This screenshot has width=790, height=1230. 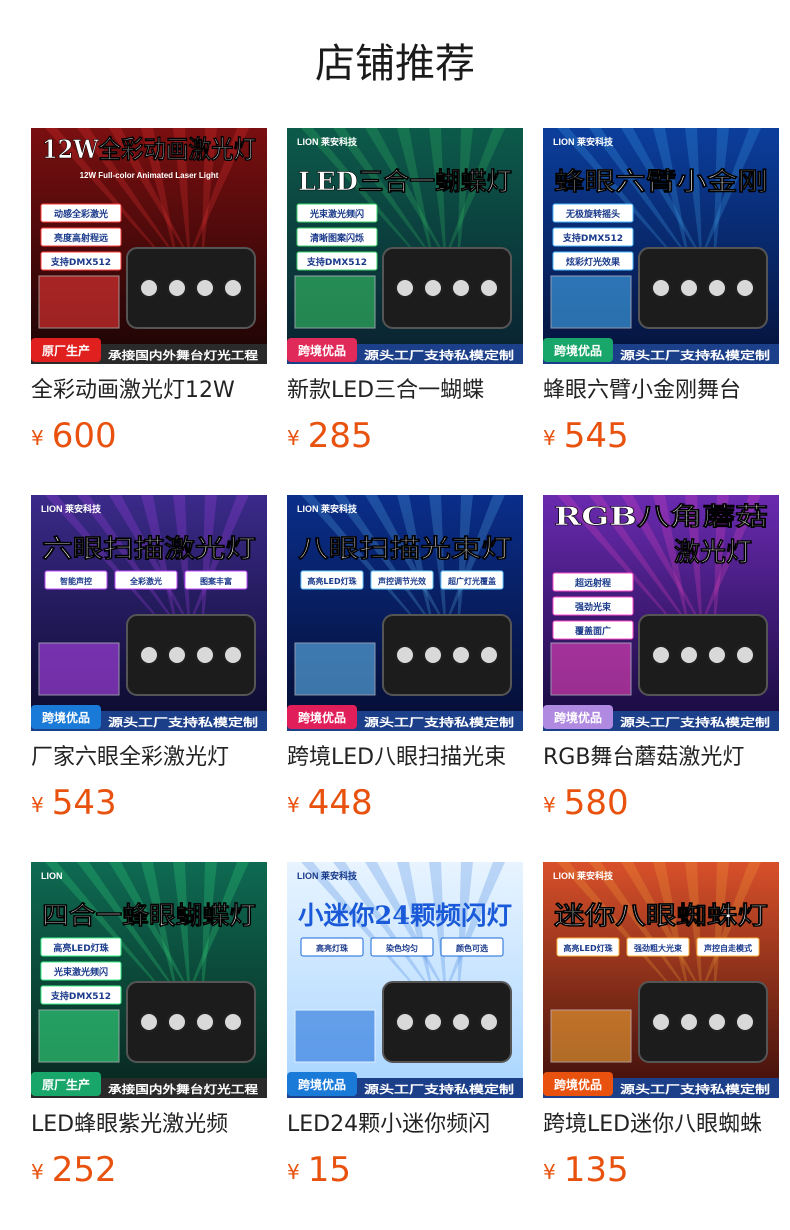 I want to click on product-image: RGB八角蘑菇 激光灯 超远射程 强劲光束 覆盖面广 跨境优品 源头工厂支持私模定制, so click(x=661, y=613).